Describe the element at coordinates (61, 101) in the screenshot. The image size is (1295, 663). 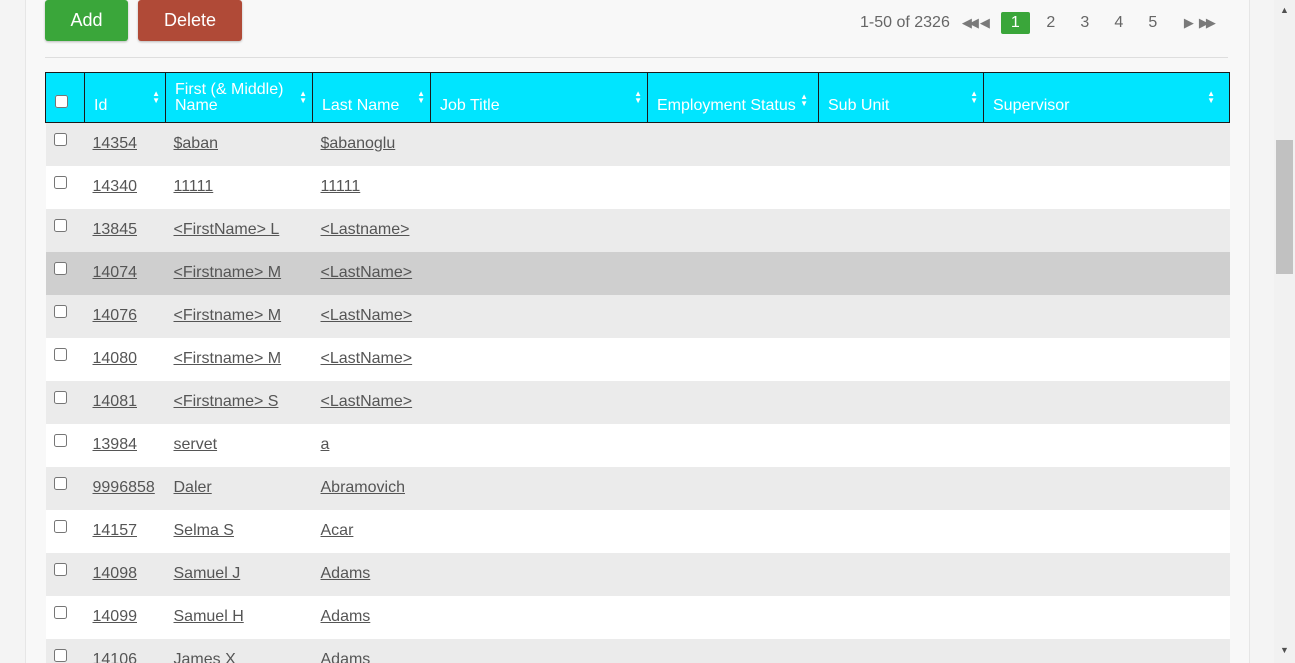
I see `select-all-checkbox` at that location.